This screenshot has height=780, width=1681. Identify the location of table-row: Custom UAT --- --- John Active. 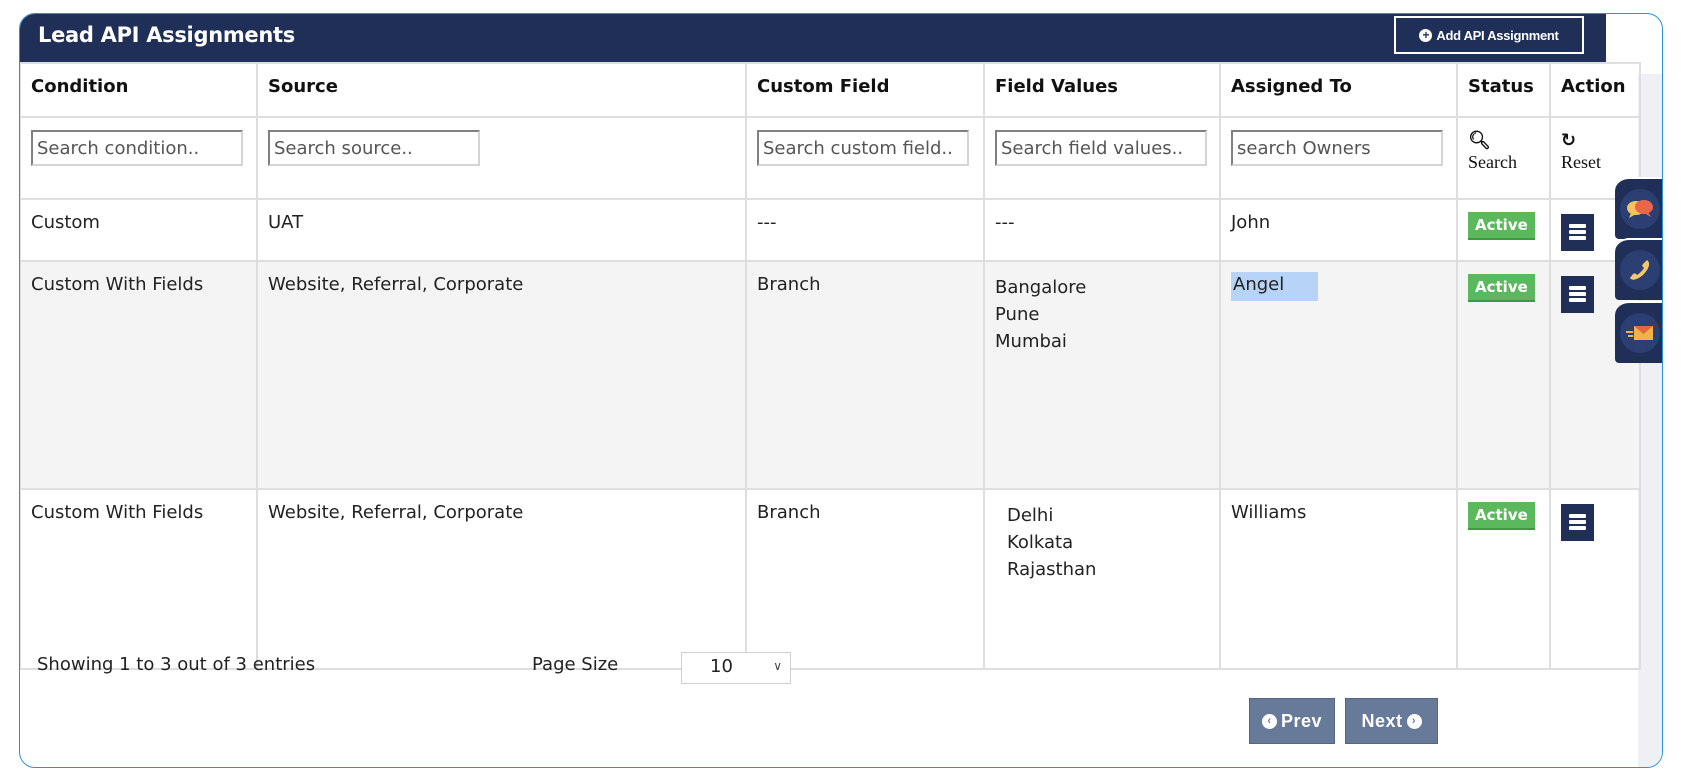
(830, 230).